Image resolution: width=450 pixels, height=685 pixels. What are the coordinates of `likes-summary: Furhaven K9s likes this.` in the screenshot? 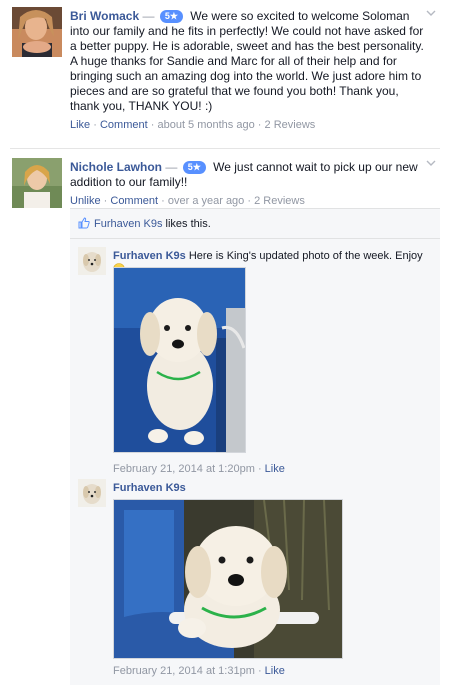 It's located at (144, 224).